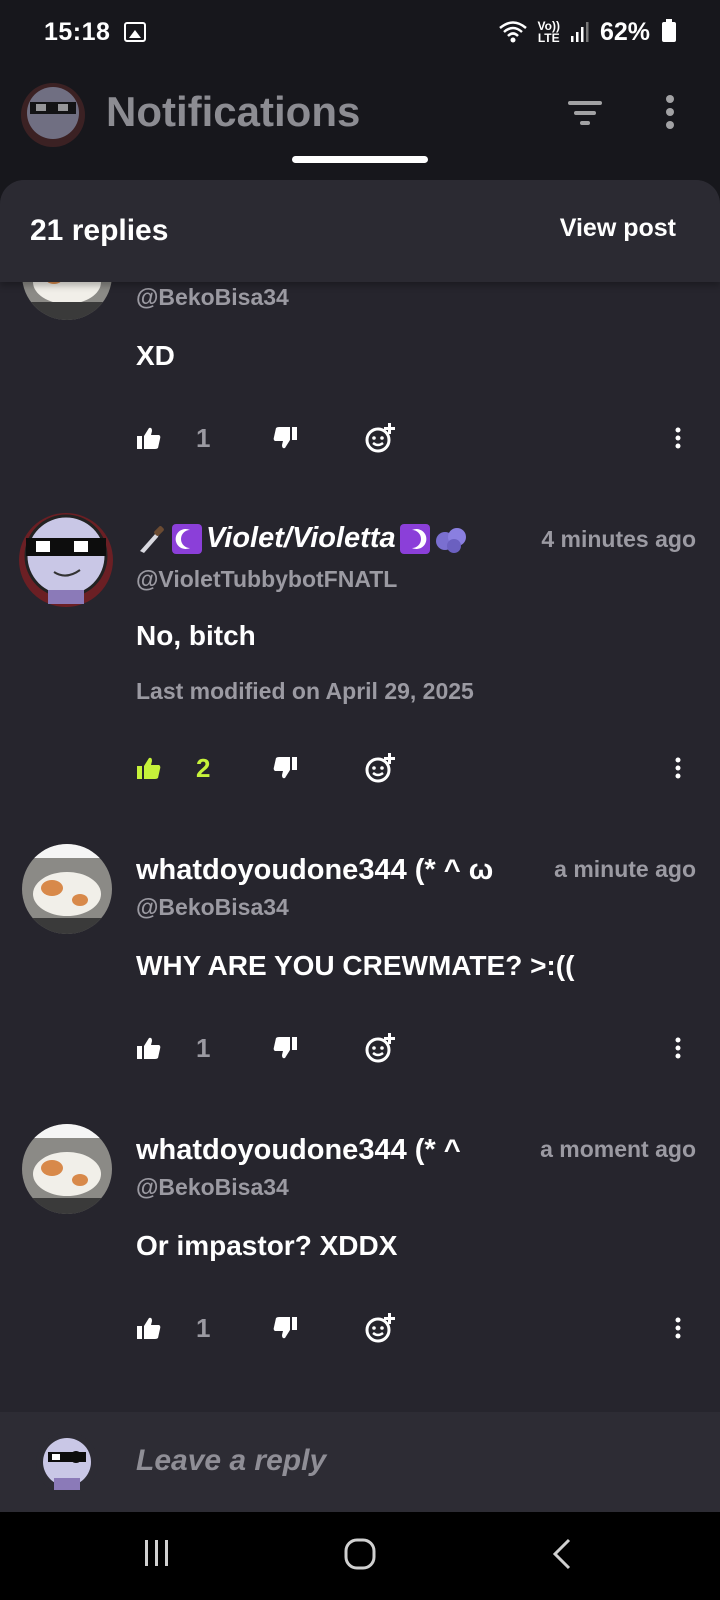 The image size is (720, 1600). I want to click on profile-avatar, so click(53, 115).